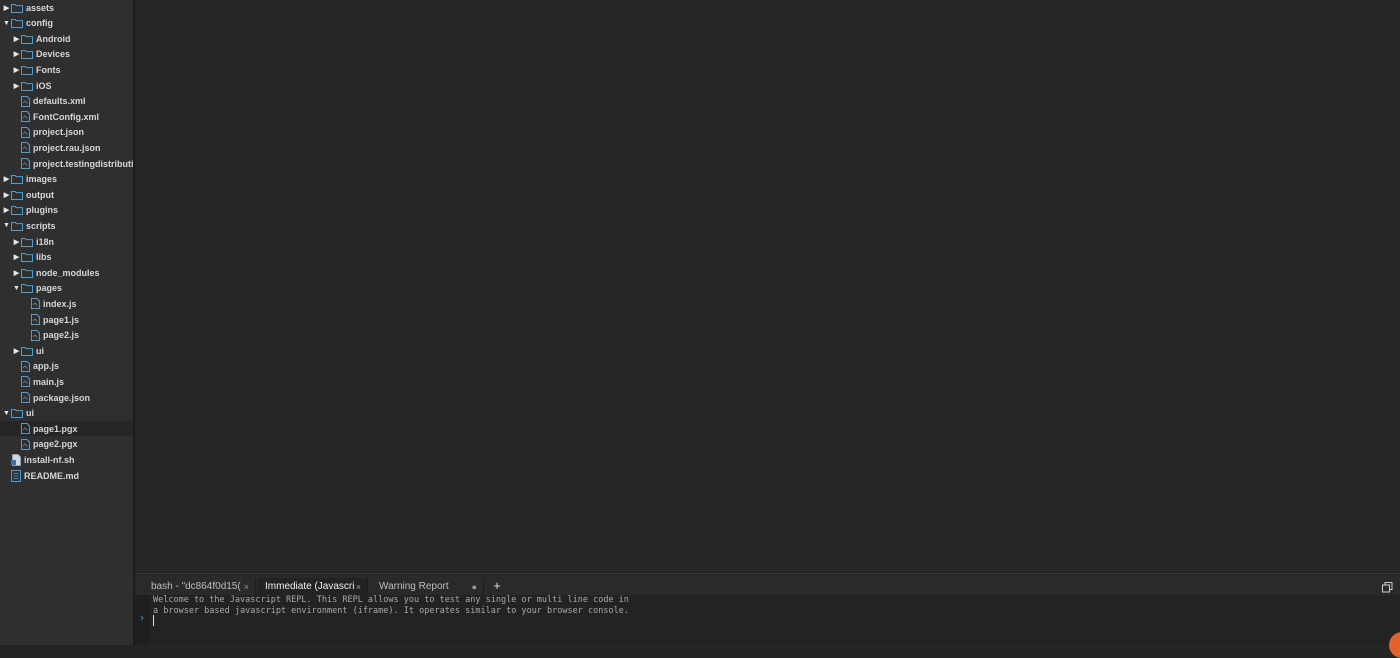 This screenshot has width=1400, height=658. What do you see at coordinates (53, 38) in the screenshot?
I see `tree-item-label: Android` at bounding box center [53, 38].